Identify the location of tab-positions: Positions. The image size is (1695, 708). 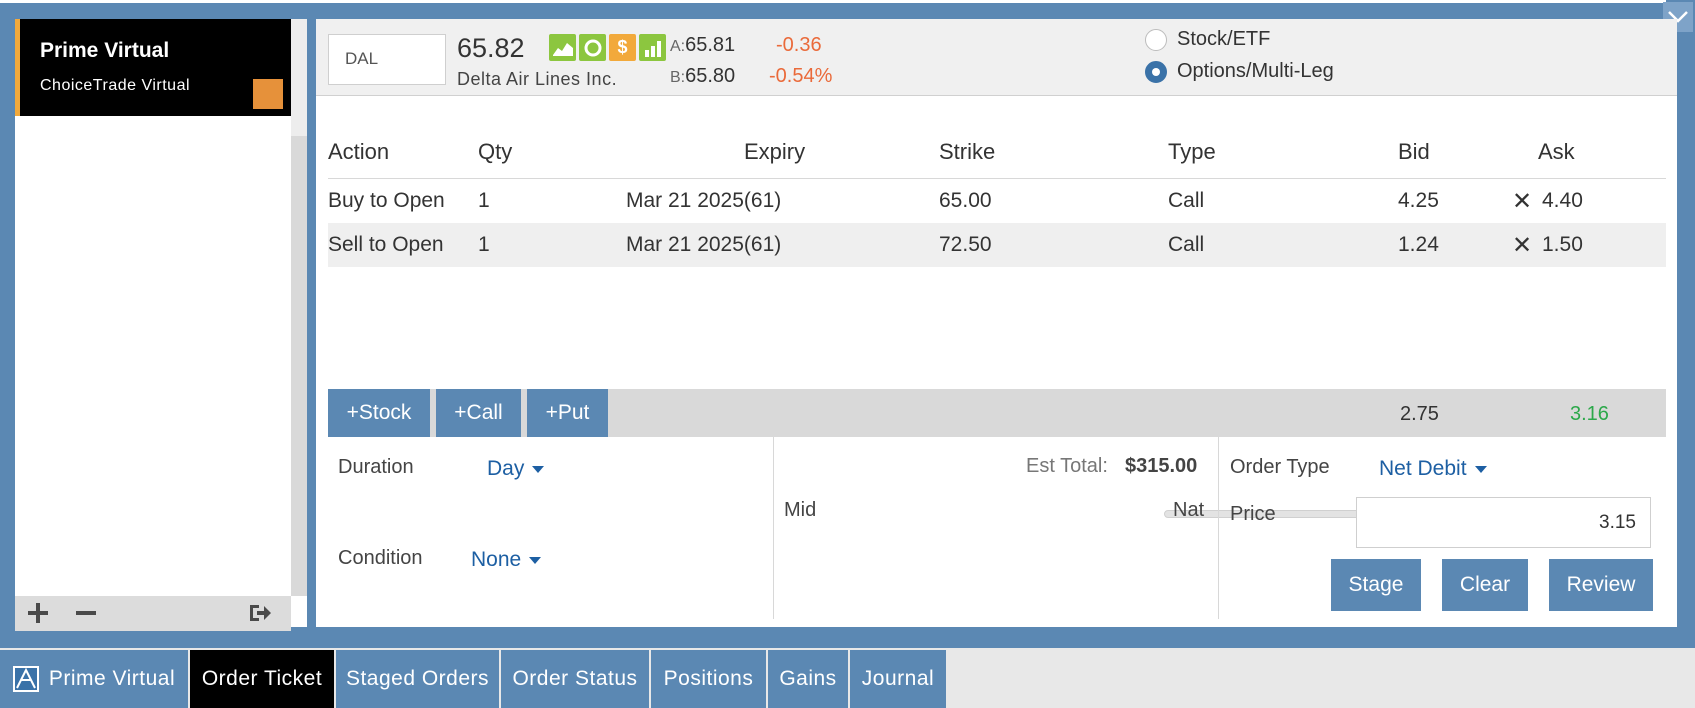
(709, 679).